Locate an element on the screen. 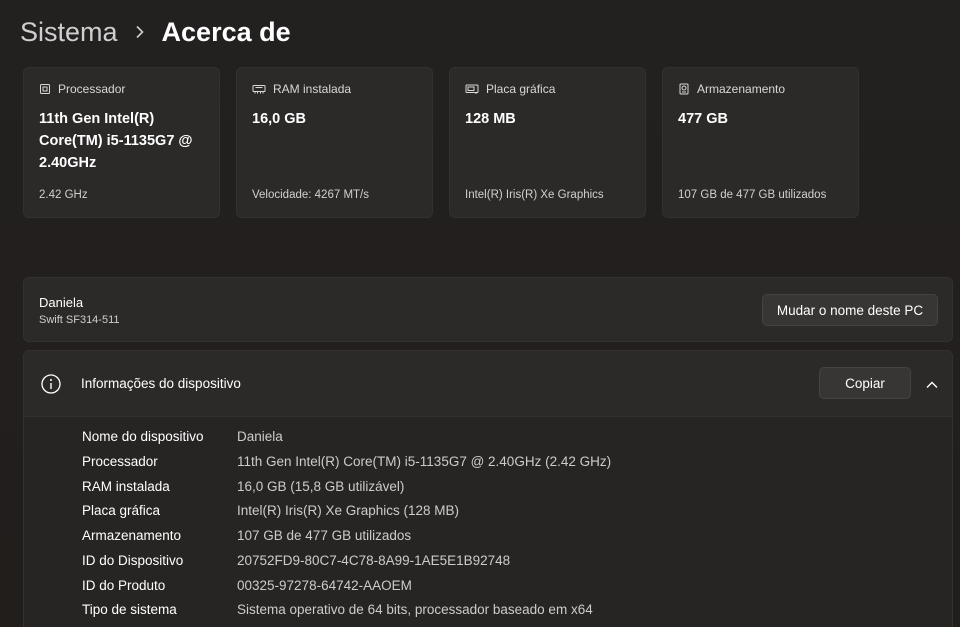 The height and width of the screenshot is (627, 960). processor-icon is located at coordinates (45, 89).